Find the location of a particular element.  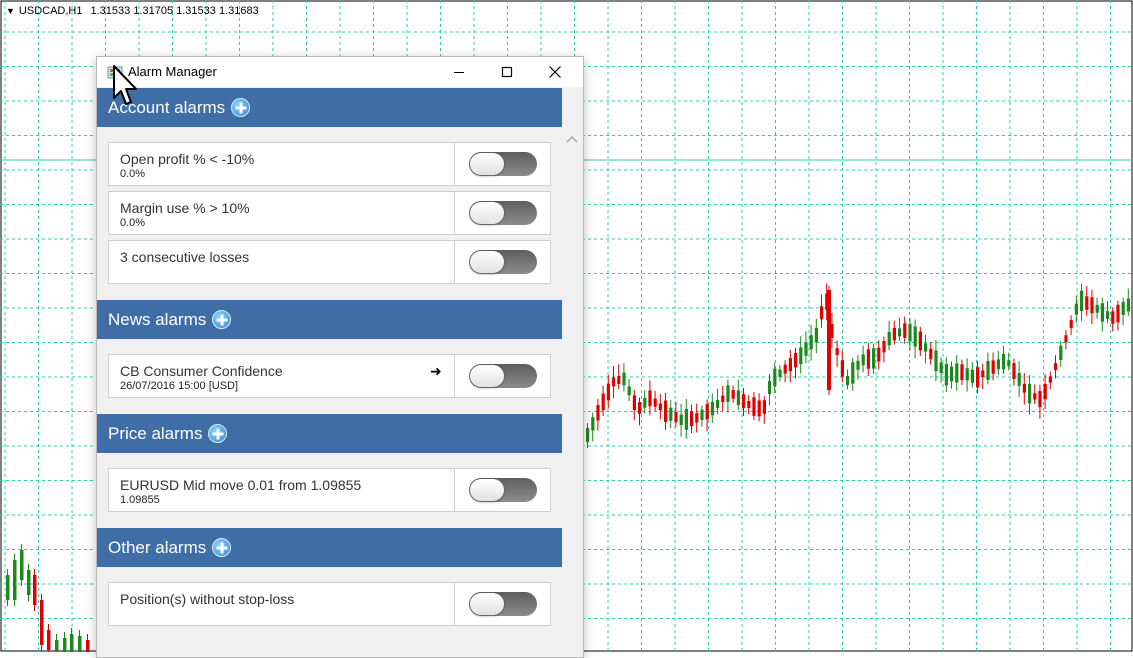

add-price-alarm-icon is located at coordinates (218, 433).